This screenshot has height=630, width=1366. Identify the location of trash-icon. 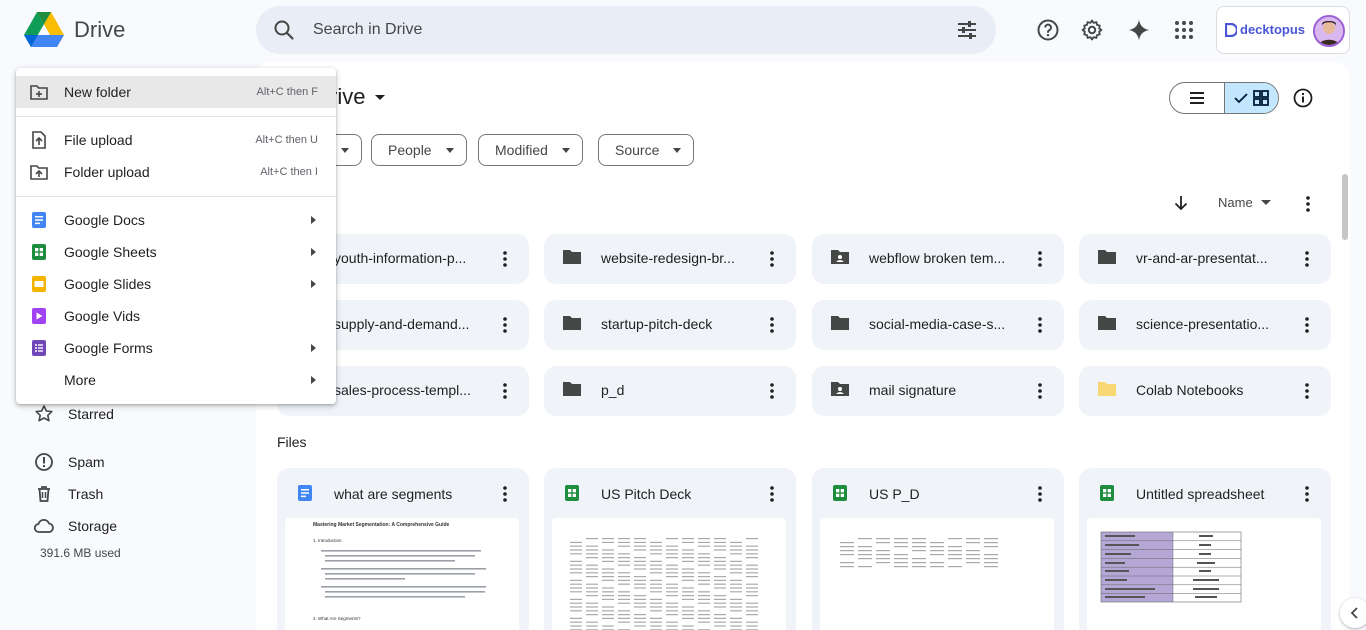
(44, 494).